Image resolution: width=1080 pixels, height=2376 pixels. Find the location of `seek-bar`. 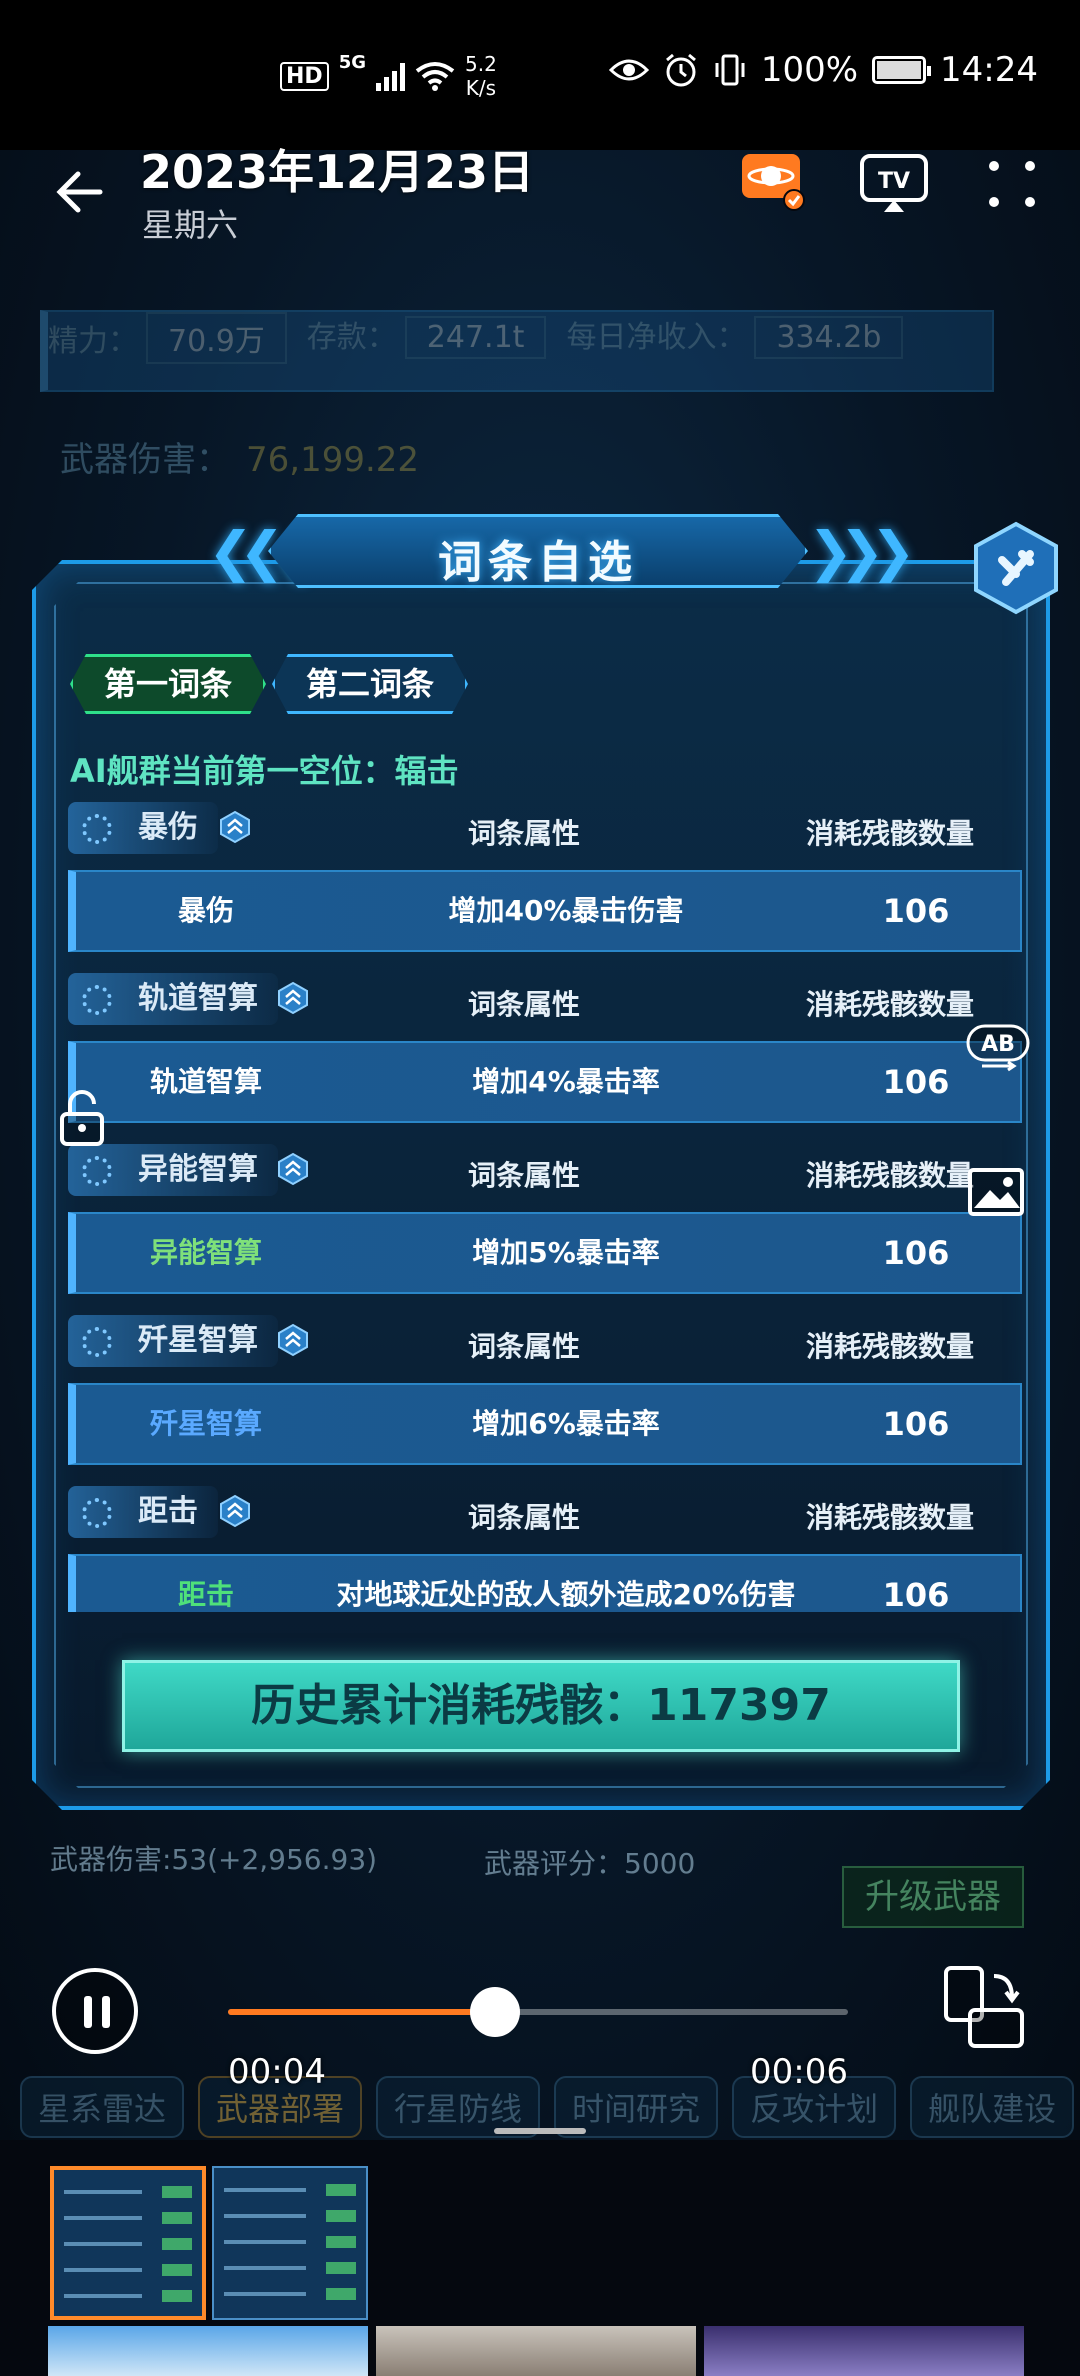

seek-bar is located at coordinates (538, 2012).